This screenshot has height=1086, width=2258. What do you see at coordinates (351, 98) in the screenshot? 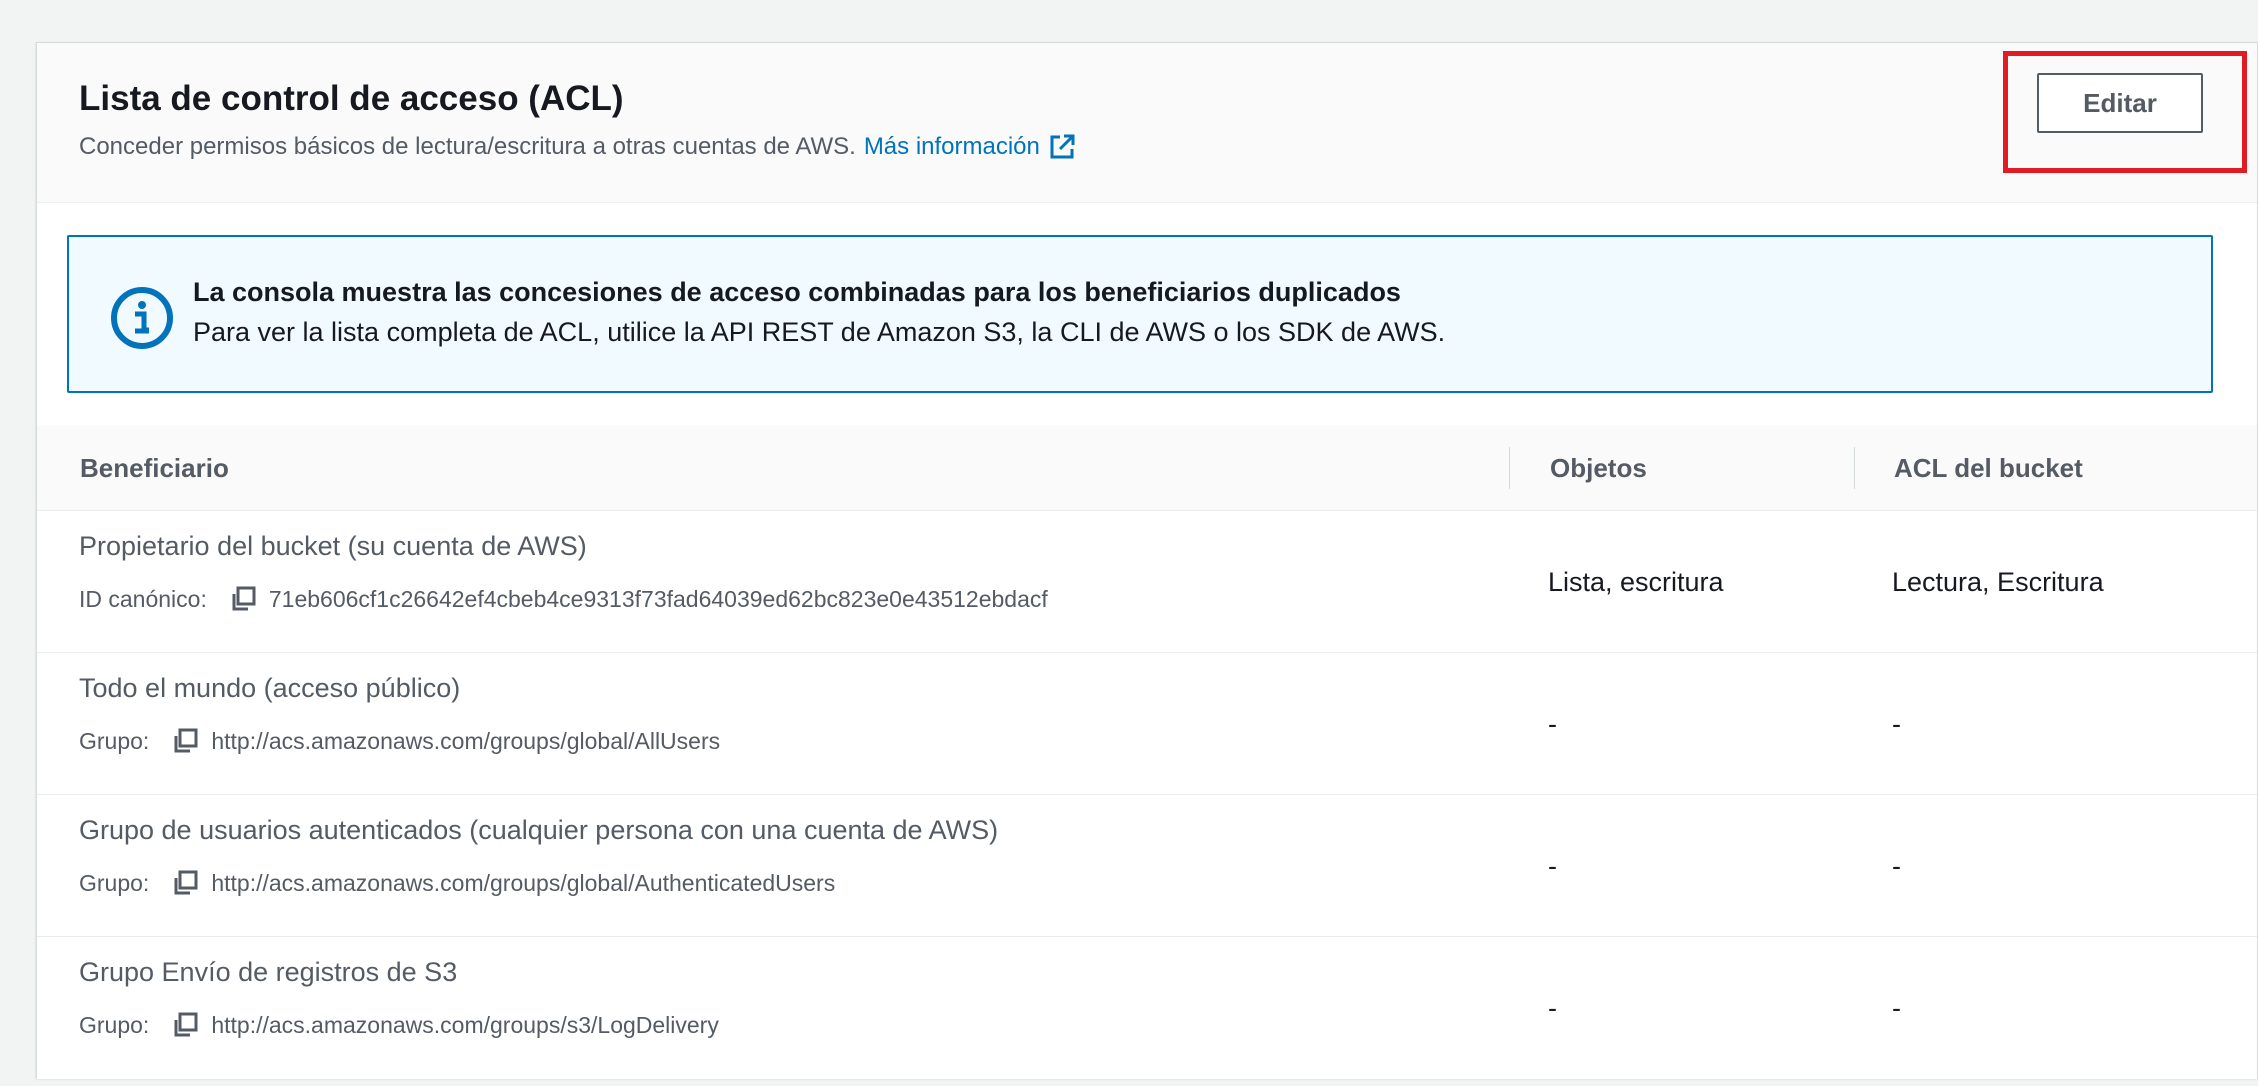
I see `panel-title: Lista de control de acceso (ACL)` at bounding box center [351, 98].